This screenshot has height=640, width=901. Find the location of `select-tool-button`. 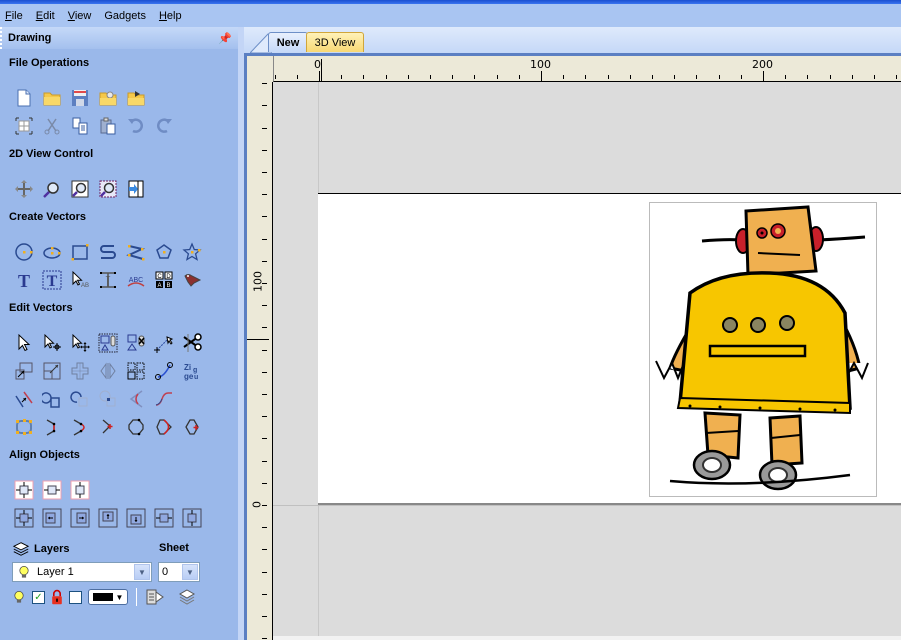

select-tool-button is located at coordinates (24, 343).